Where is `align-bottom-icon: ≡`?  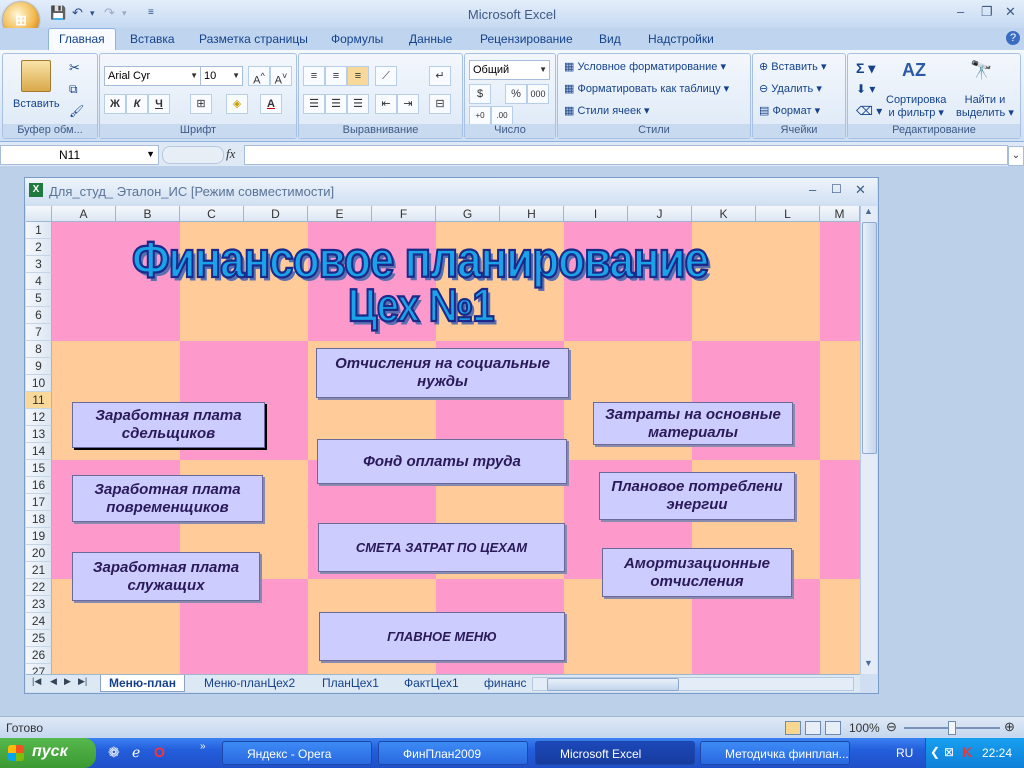 align-bottom-icon: ≡ is located at coordinates (358, 76).